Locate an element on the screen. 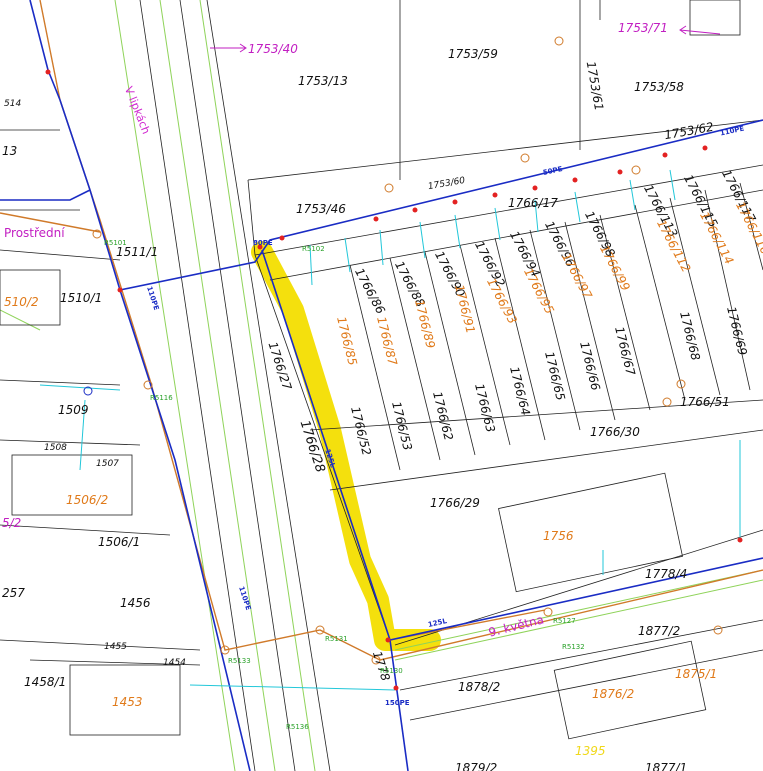 The width and height of the screenshot is (763, 771). parcel-label: 1879/2 is located at coordinates (476, 766).